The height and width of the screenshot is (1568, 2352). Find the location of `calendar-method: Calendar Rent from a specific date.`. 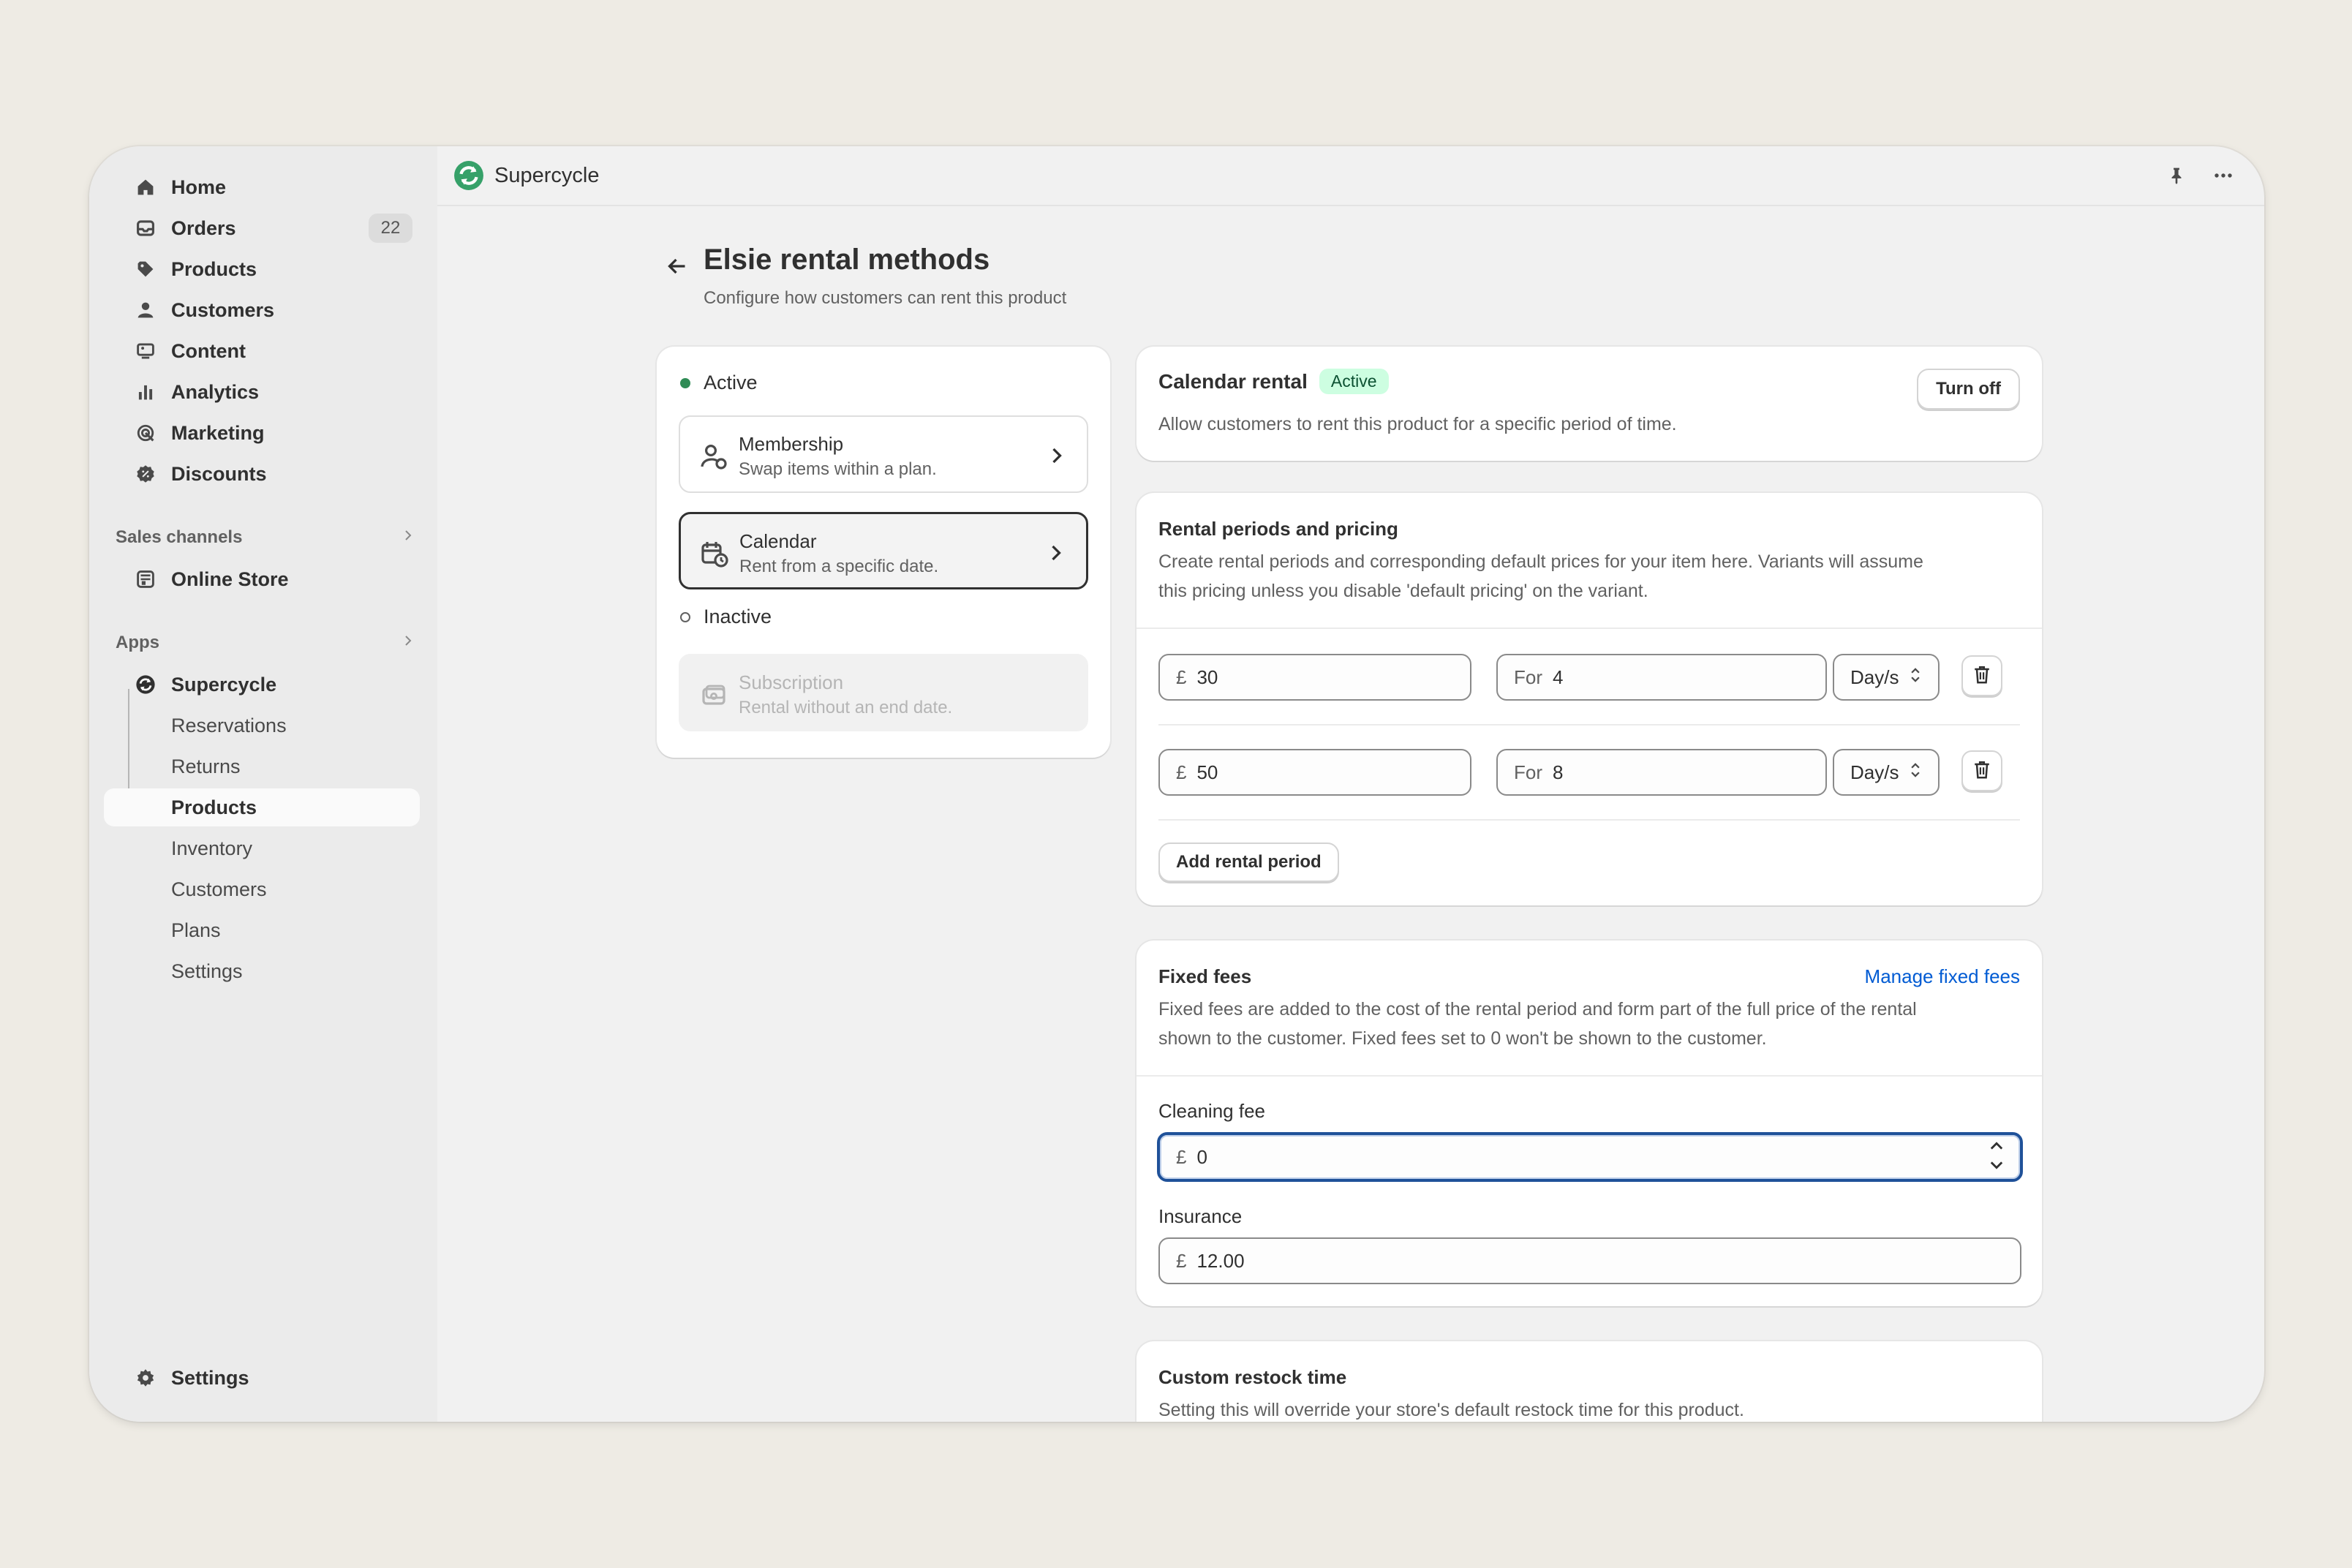

calendar-method: Calendar Rent from a specific date. is located at coordinates (883, 550).